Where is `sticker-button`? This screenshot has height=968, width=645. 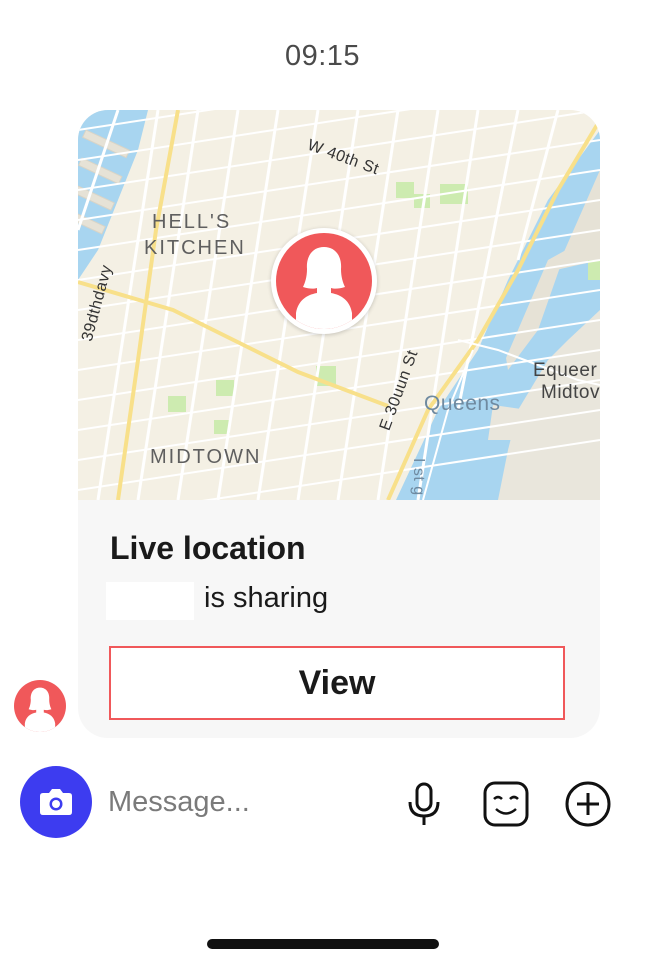 sticker-button is located at coordinates (506, 804).